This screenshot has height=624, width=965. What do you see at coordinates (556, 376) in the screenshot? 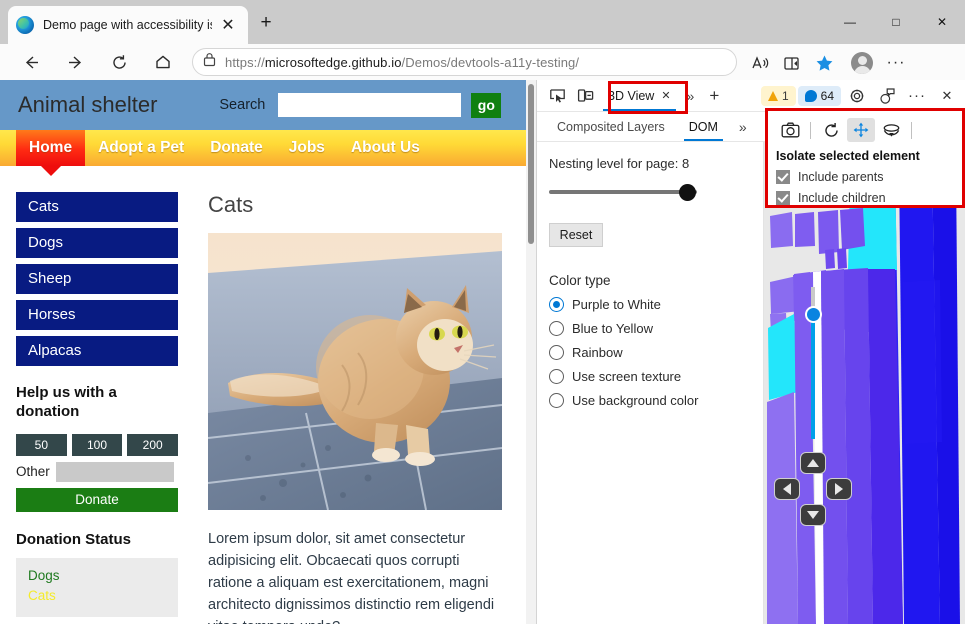
I see `radio-use-screen-texture-icon` at bounding box center [556, 376].